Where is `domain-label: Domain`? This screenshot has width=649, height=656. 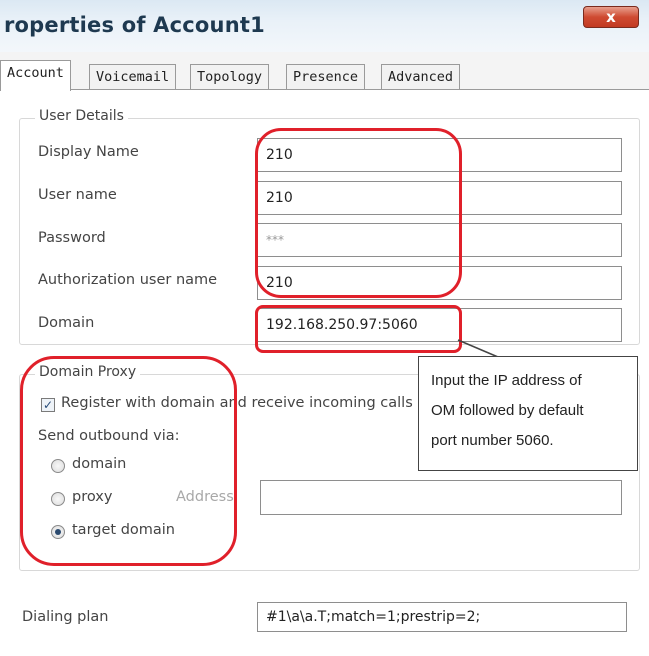
domain-label: Domain is located at coordinates (66, 323).